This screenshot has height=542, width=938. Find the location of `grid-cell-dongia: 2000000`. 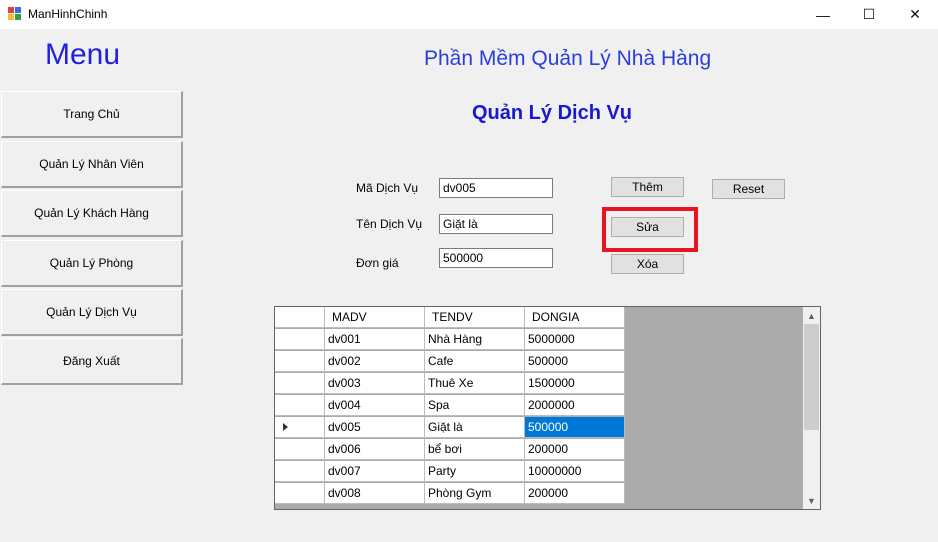

grid-cell-dongia: 2000000 is located at coordinates (575, 405).